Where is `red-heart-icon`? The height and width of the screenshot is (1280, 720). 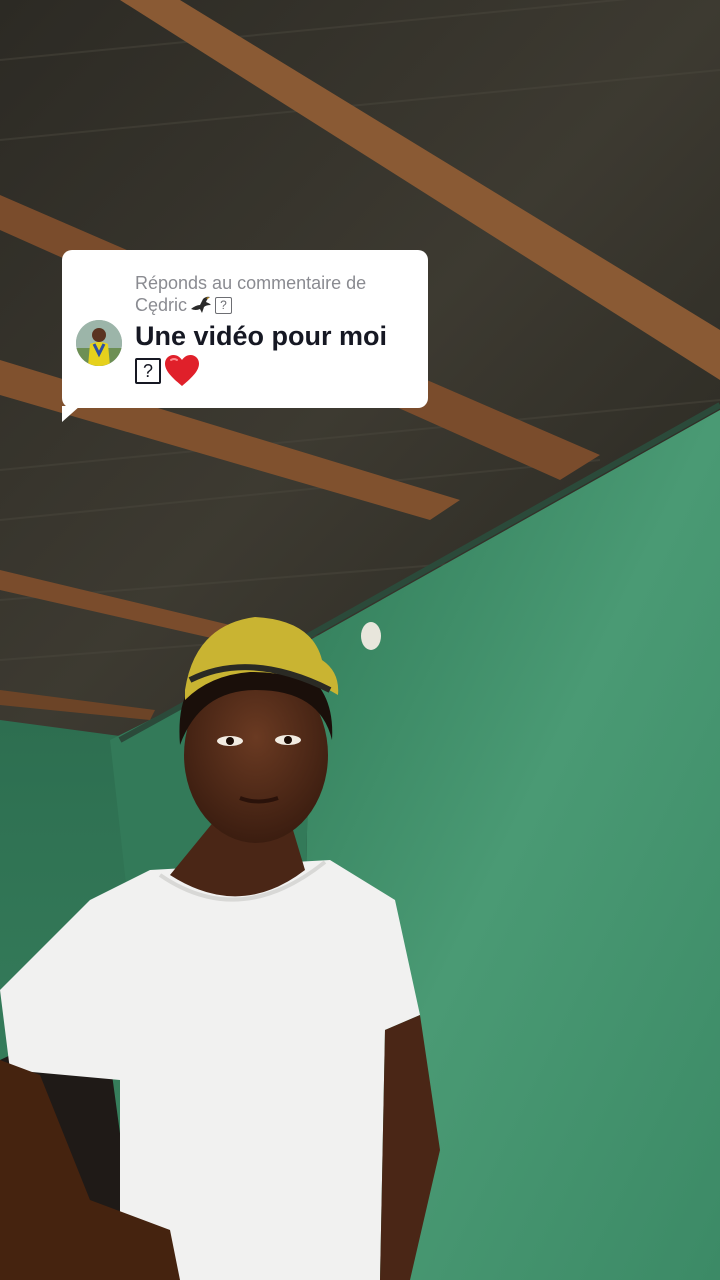
red-heart-icon is located at coordinates (182, 370).